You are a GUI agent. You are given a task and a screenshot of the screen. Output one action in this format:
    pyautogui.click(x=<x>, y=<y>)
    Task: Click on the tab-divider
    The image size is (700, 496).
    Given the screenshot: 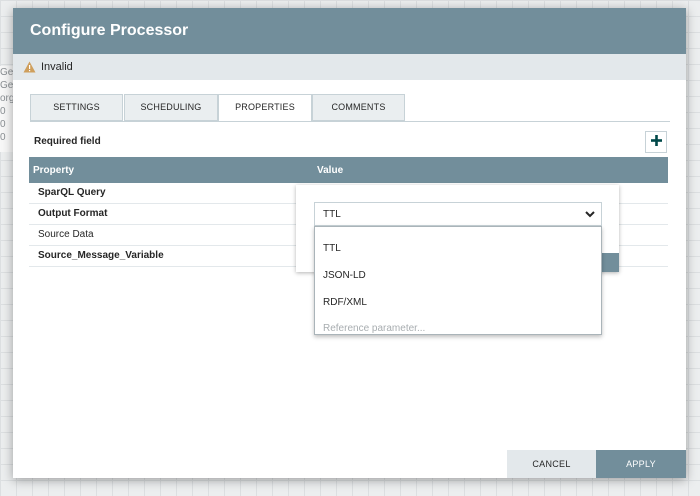 What is the action you would take?
    pyautogui.click(x=350, y=121)
    